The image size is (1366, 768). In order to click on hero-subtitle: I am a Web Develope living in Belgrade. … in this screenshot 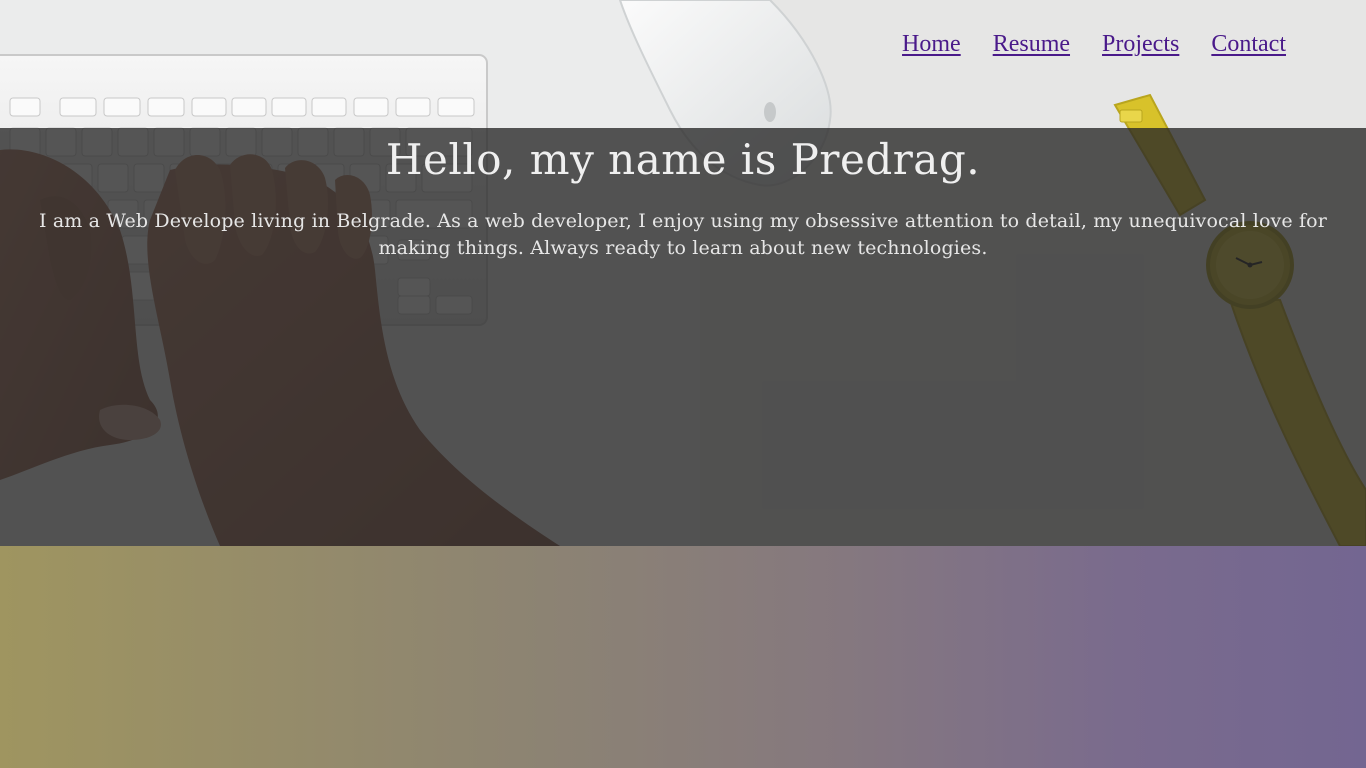, I will do `click(683, 234)`.